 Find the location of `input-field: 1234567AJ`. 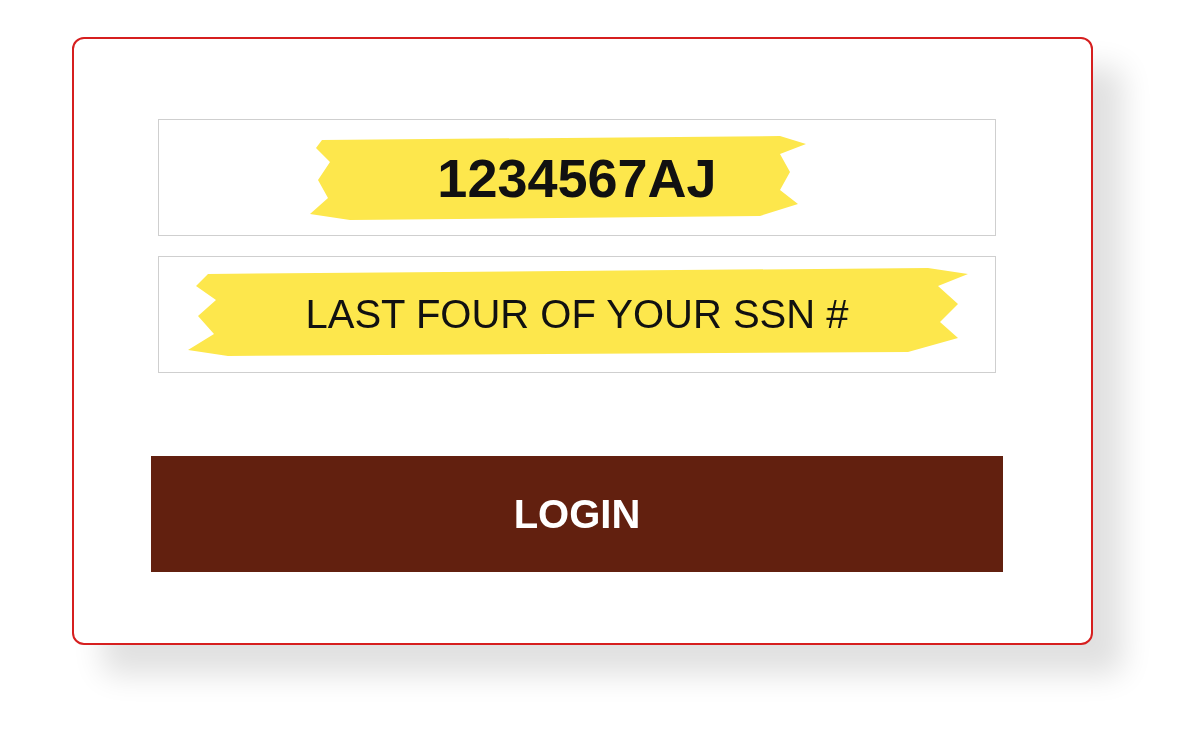

input-field: 1234567AJ is located at coordinates (577, 177).